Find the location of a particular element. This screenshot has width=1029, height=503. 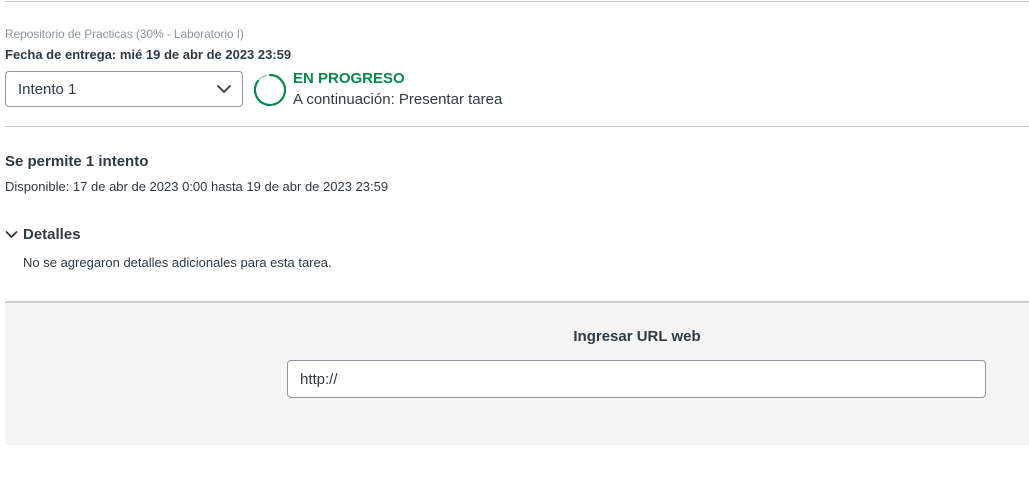

url-input is located at coordinates (636, 379).